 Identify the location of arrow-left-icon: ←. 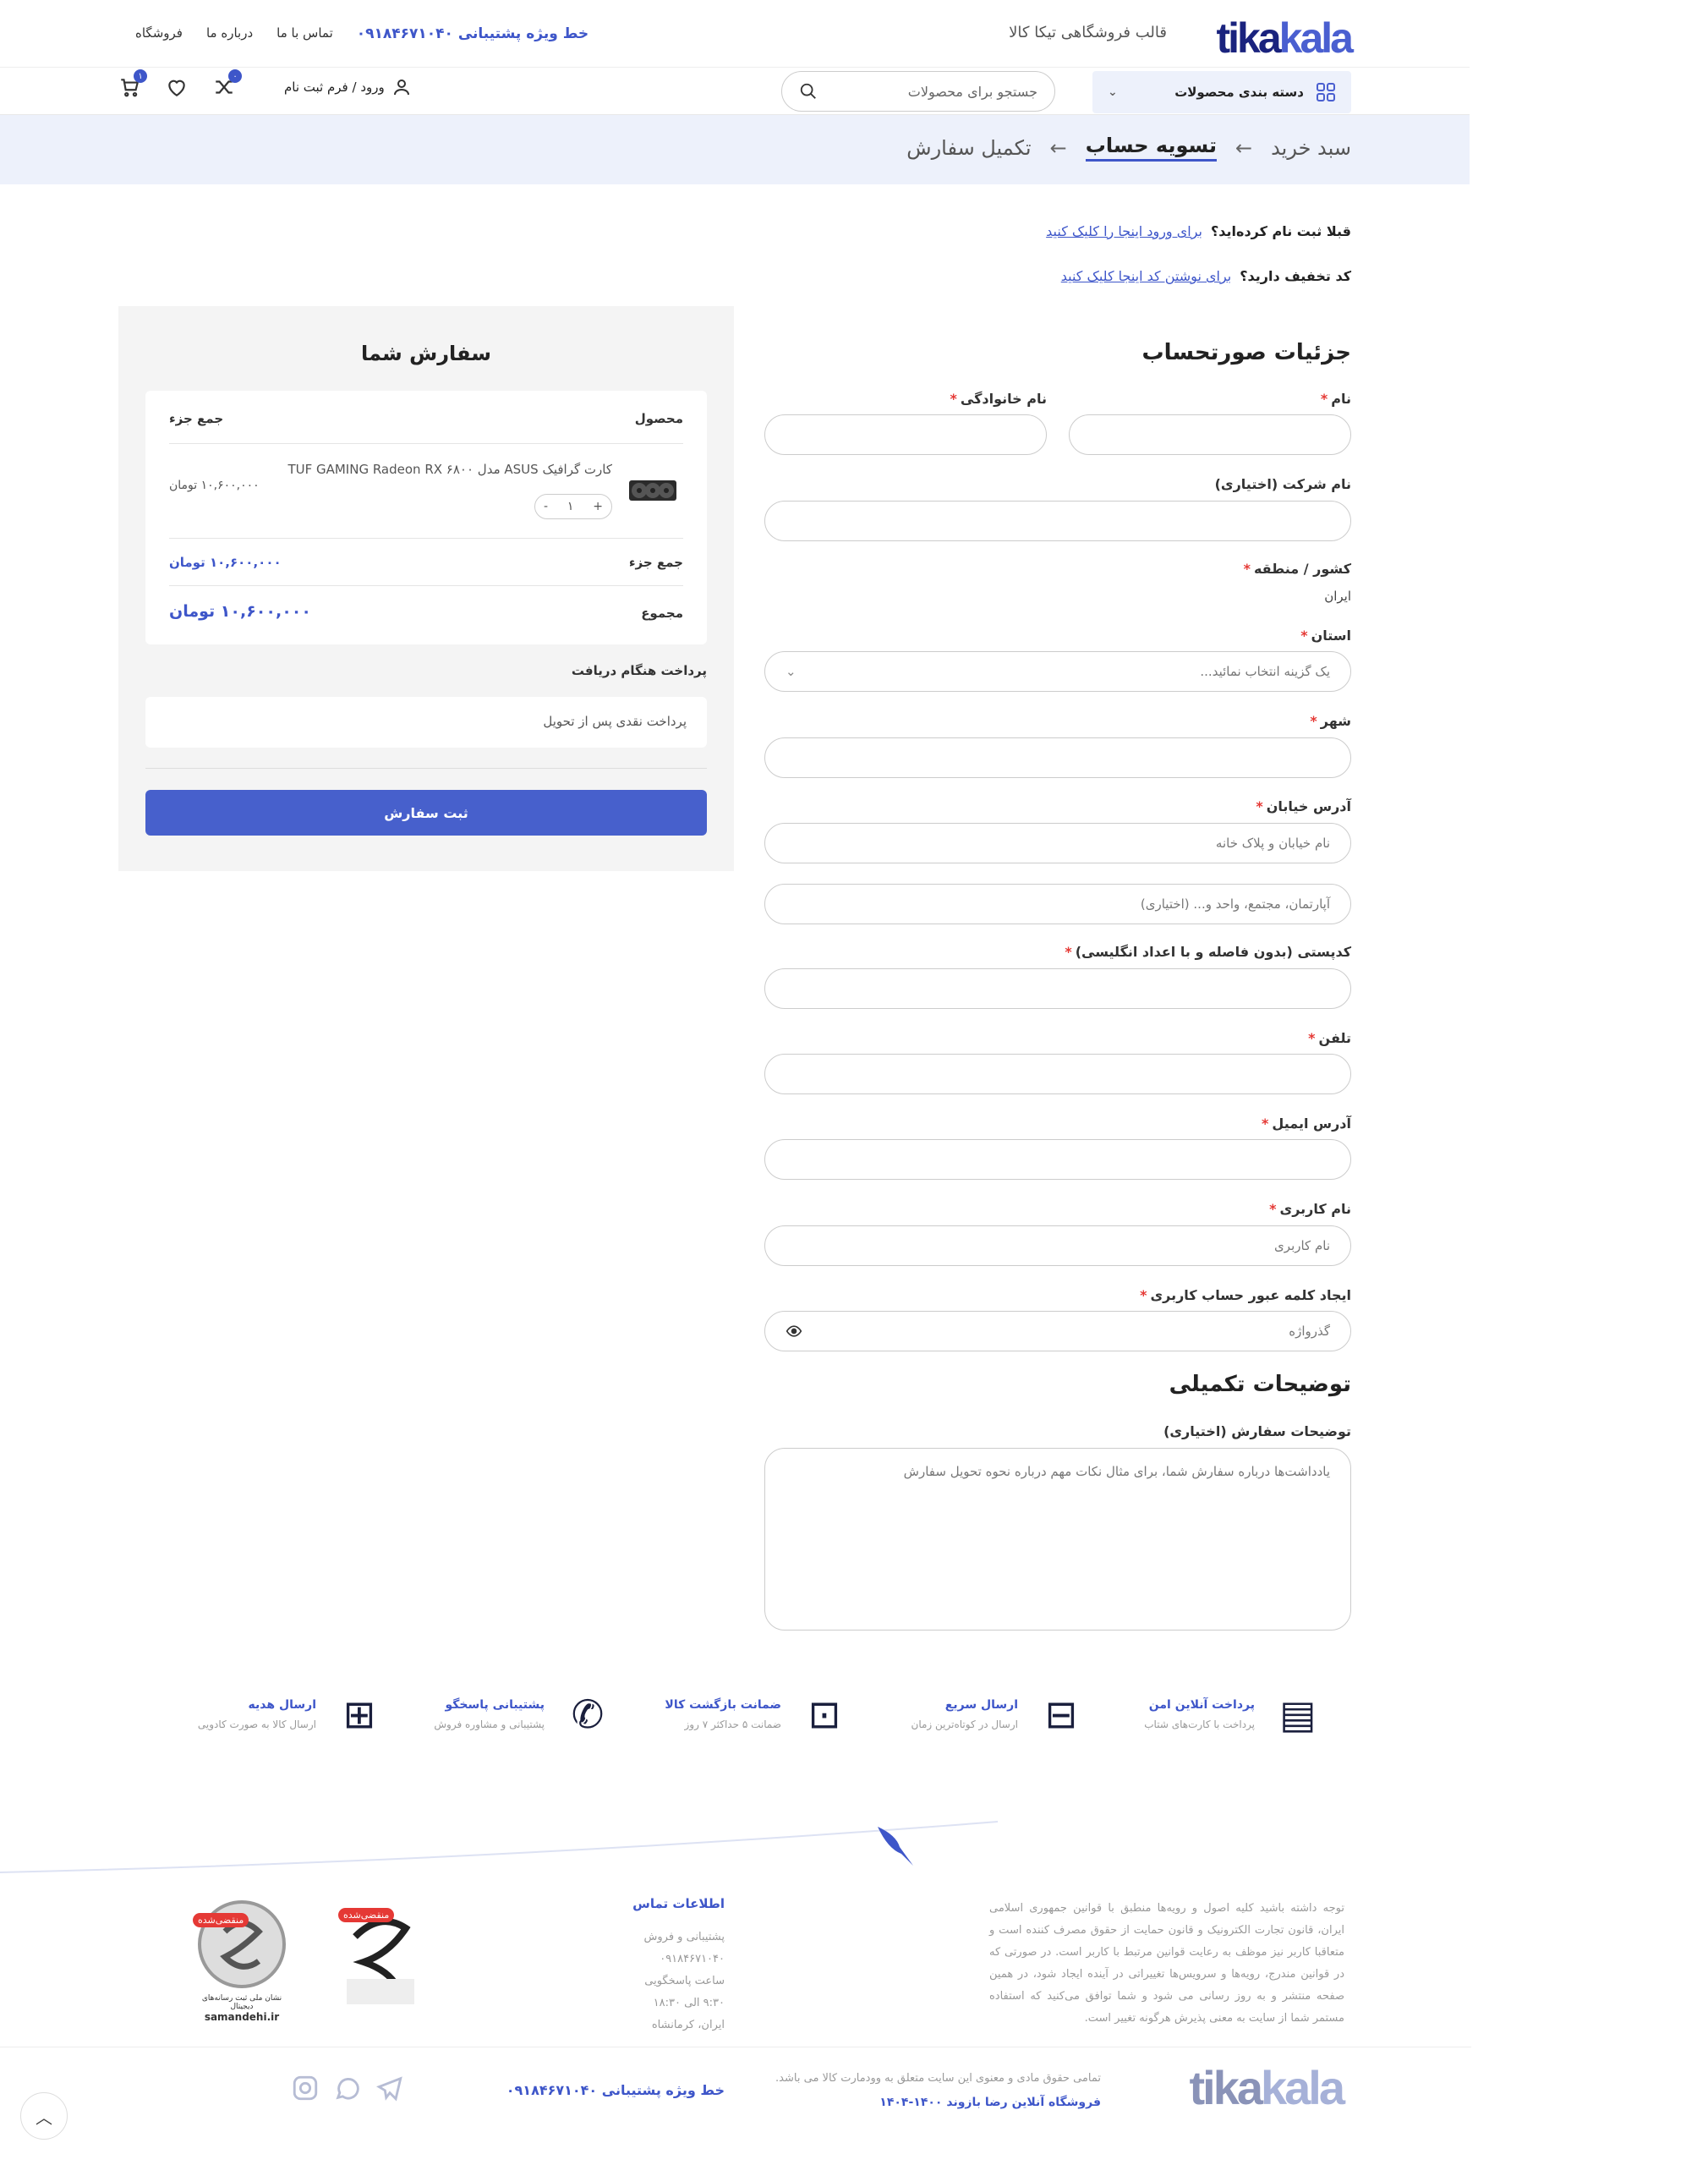
(1058, 147).